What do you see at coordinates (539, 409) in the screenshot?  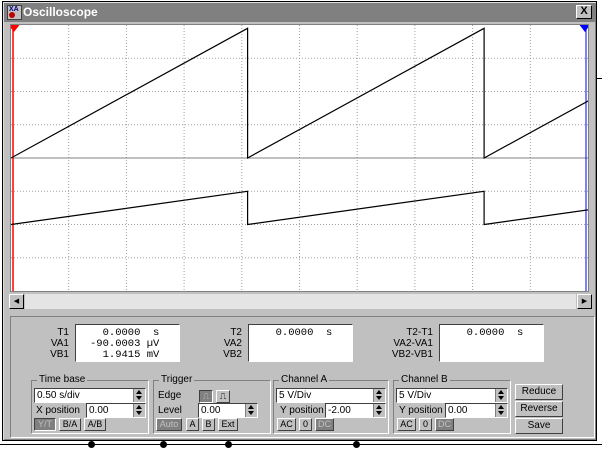 I see `reverse-button: Reverse` at bounding box center [539, 409].